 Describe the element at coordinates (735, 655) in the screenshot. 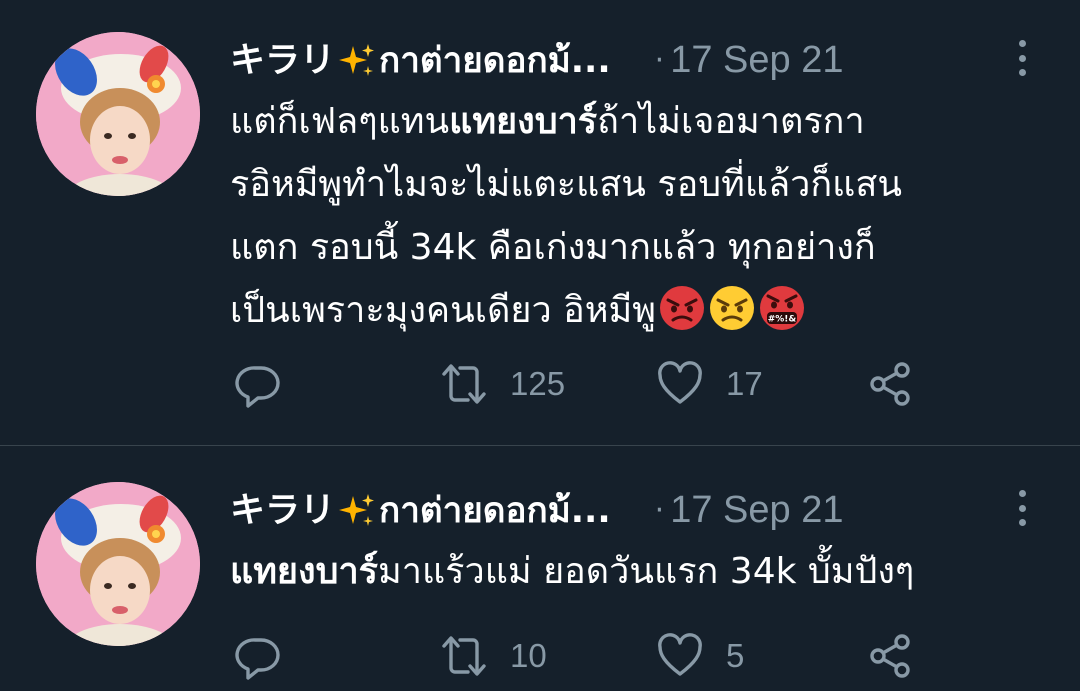

I see `like-count: 5` at that location.